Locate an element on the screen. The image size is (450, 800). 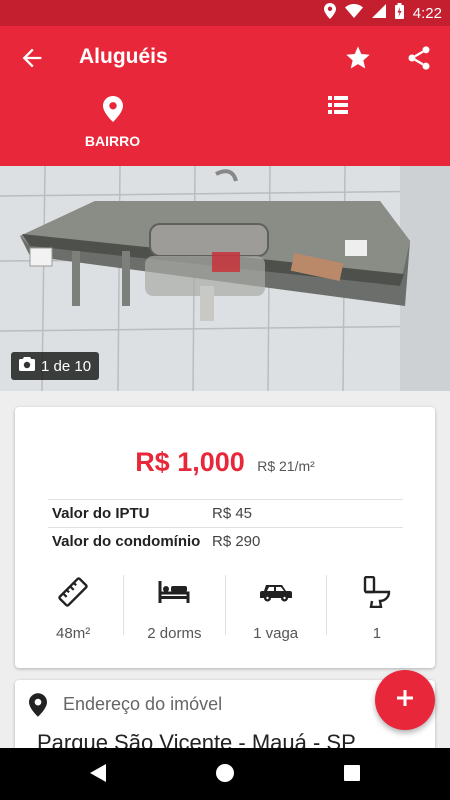
plus-icon is located at coordinates (405, 700).